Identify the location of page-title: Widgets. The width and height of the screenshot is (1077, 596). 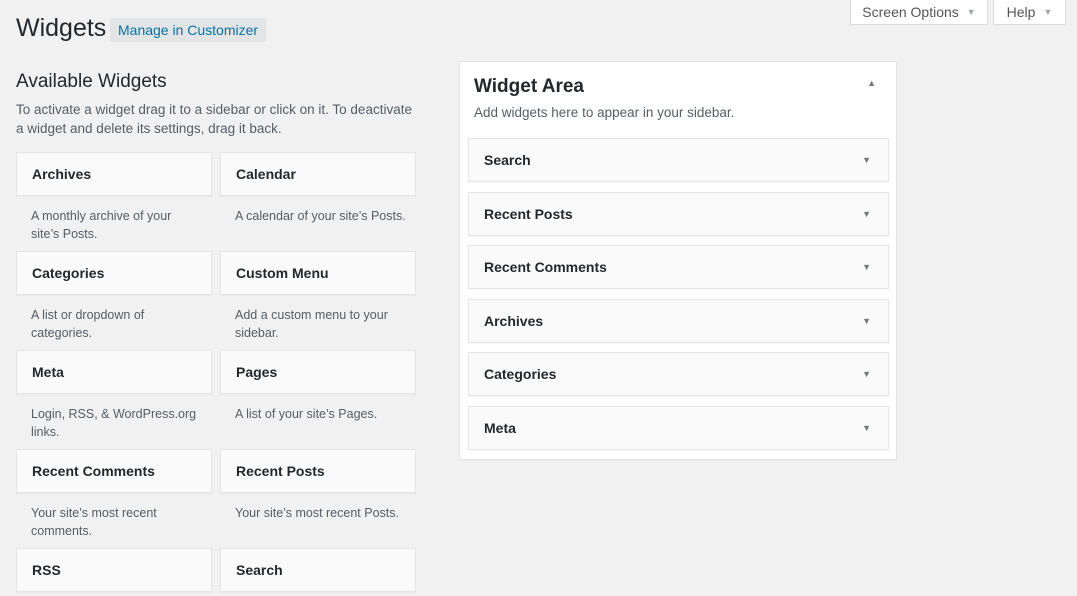
(61, 28).